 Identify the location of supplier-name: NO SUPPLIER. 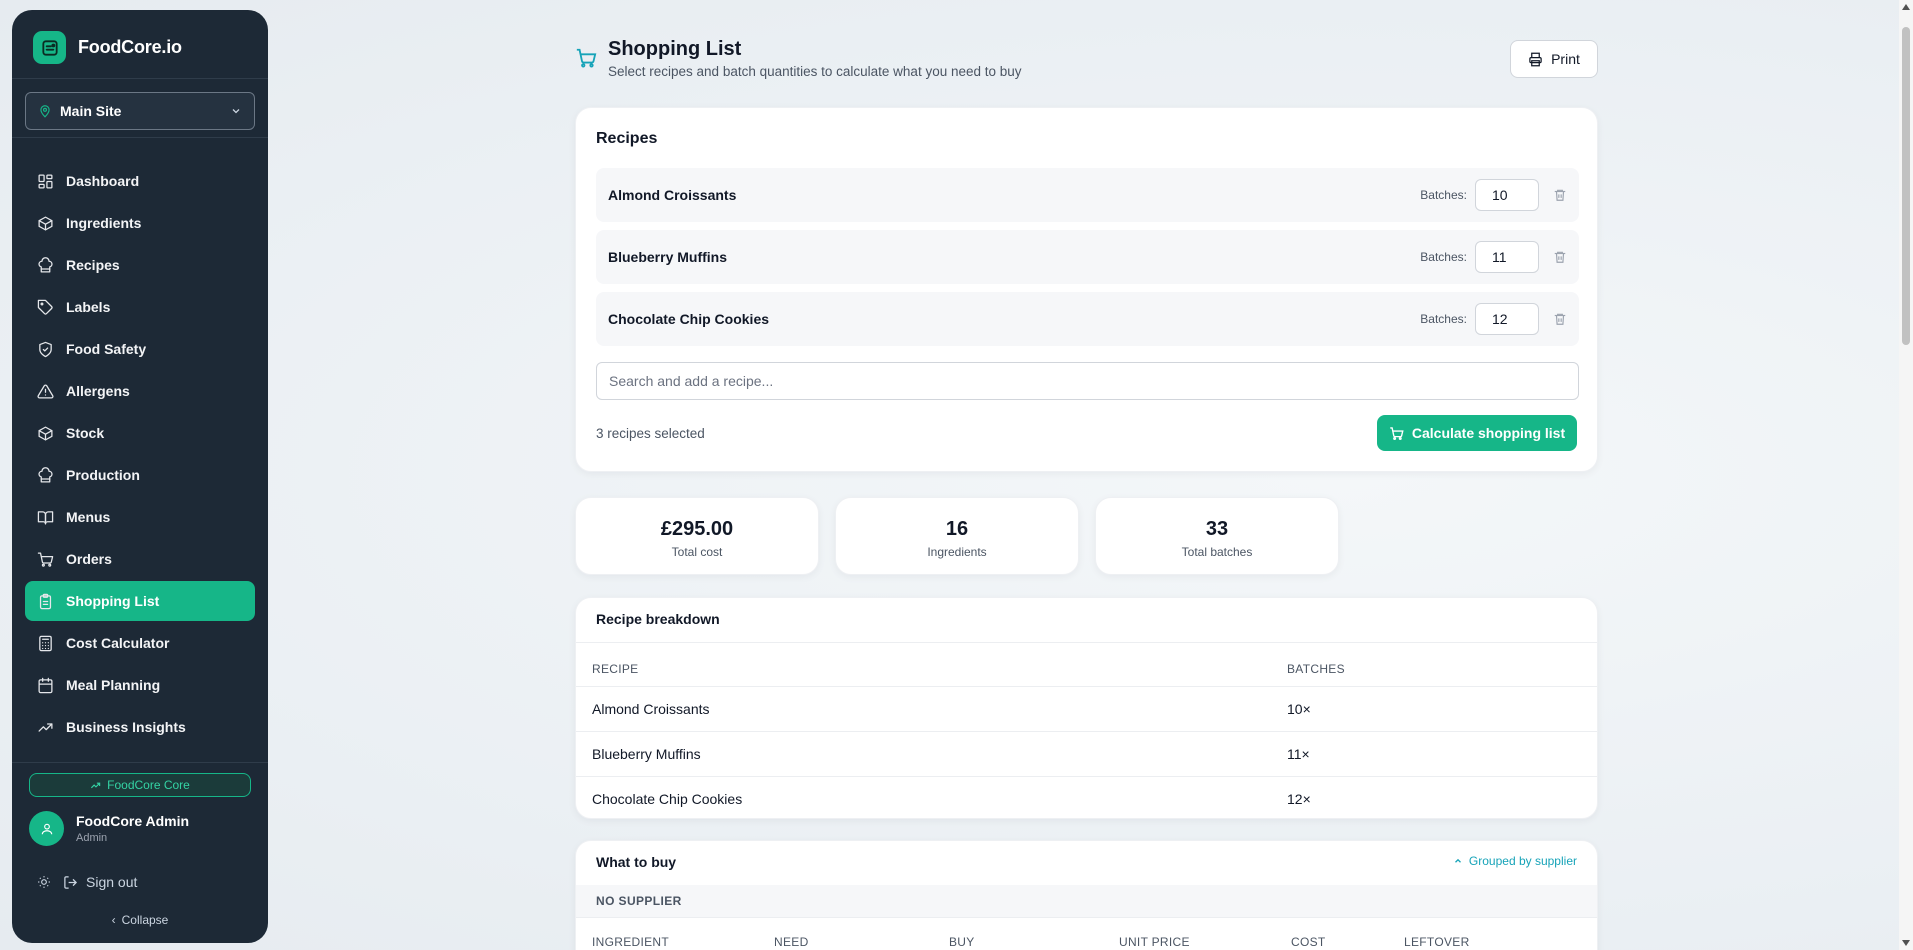
(639, 901).